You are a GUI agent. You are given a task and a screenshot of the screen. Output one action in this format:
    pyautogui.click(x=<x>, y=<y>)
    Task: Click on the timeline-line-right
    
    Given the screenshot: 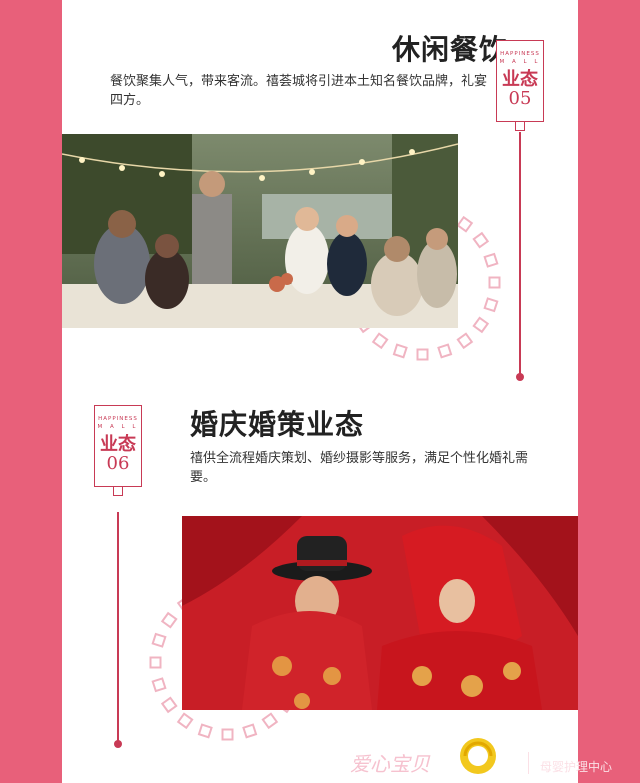 What is the action you would take?
    pyautogui.click(x=520, y=255)
    